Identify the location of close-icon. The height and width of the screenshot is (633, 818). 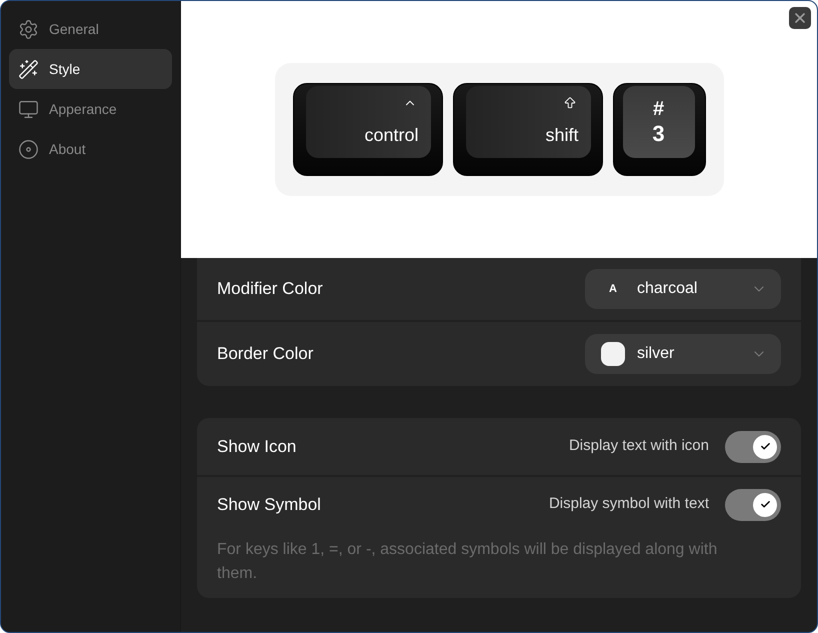
(800, 18).